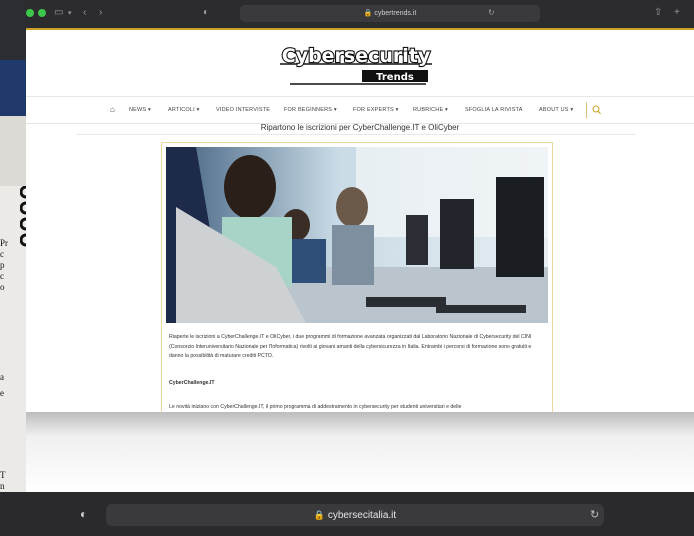 This screenshot has width=694, height=536. Describe the element at coordinates (362, 515) in the screenshot. I see `bottom-address-text: cybersecitalia.it` at that location.